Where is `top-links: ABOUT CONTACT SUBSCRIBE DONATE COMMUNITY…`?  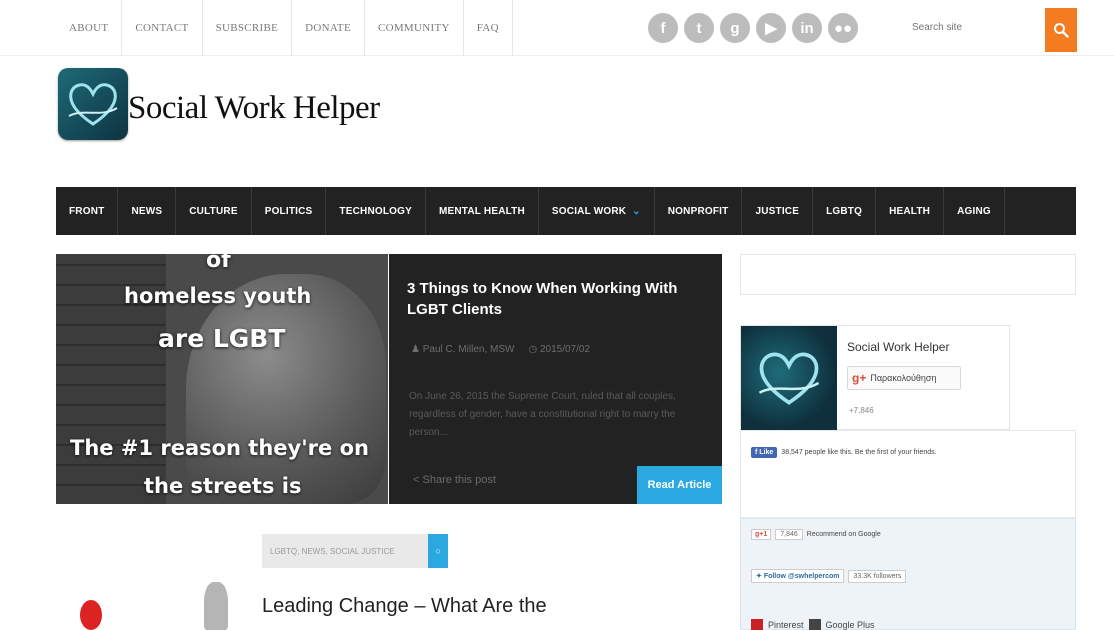 top-links: ABOUT CONTACT SUBSCRIBE DONATE COMMUNITY… is located at coordinates (284, 28).